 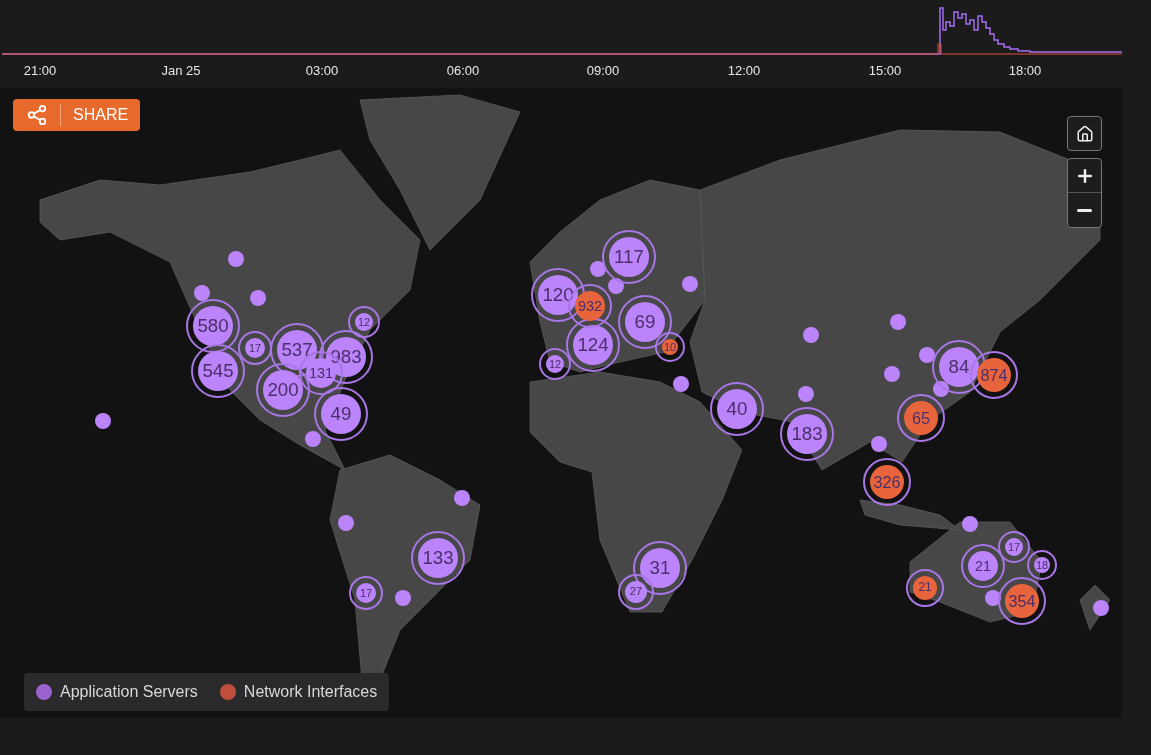 What do you see at coordinates (1084, 210) in the screenshot?
I see `minus-icon` at bounding box center [1084, 210].